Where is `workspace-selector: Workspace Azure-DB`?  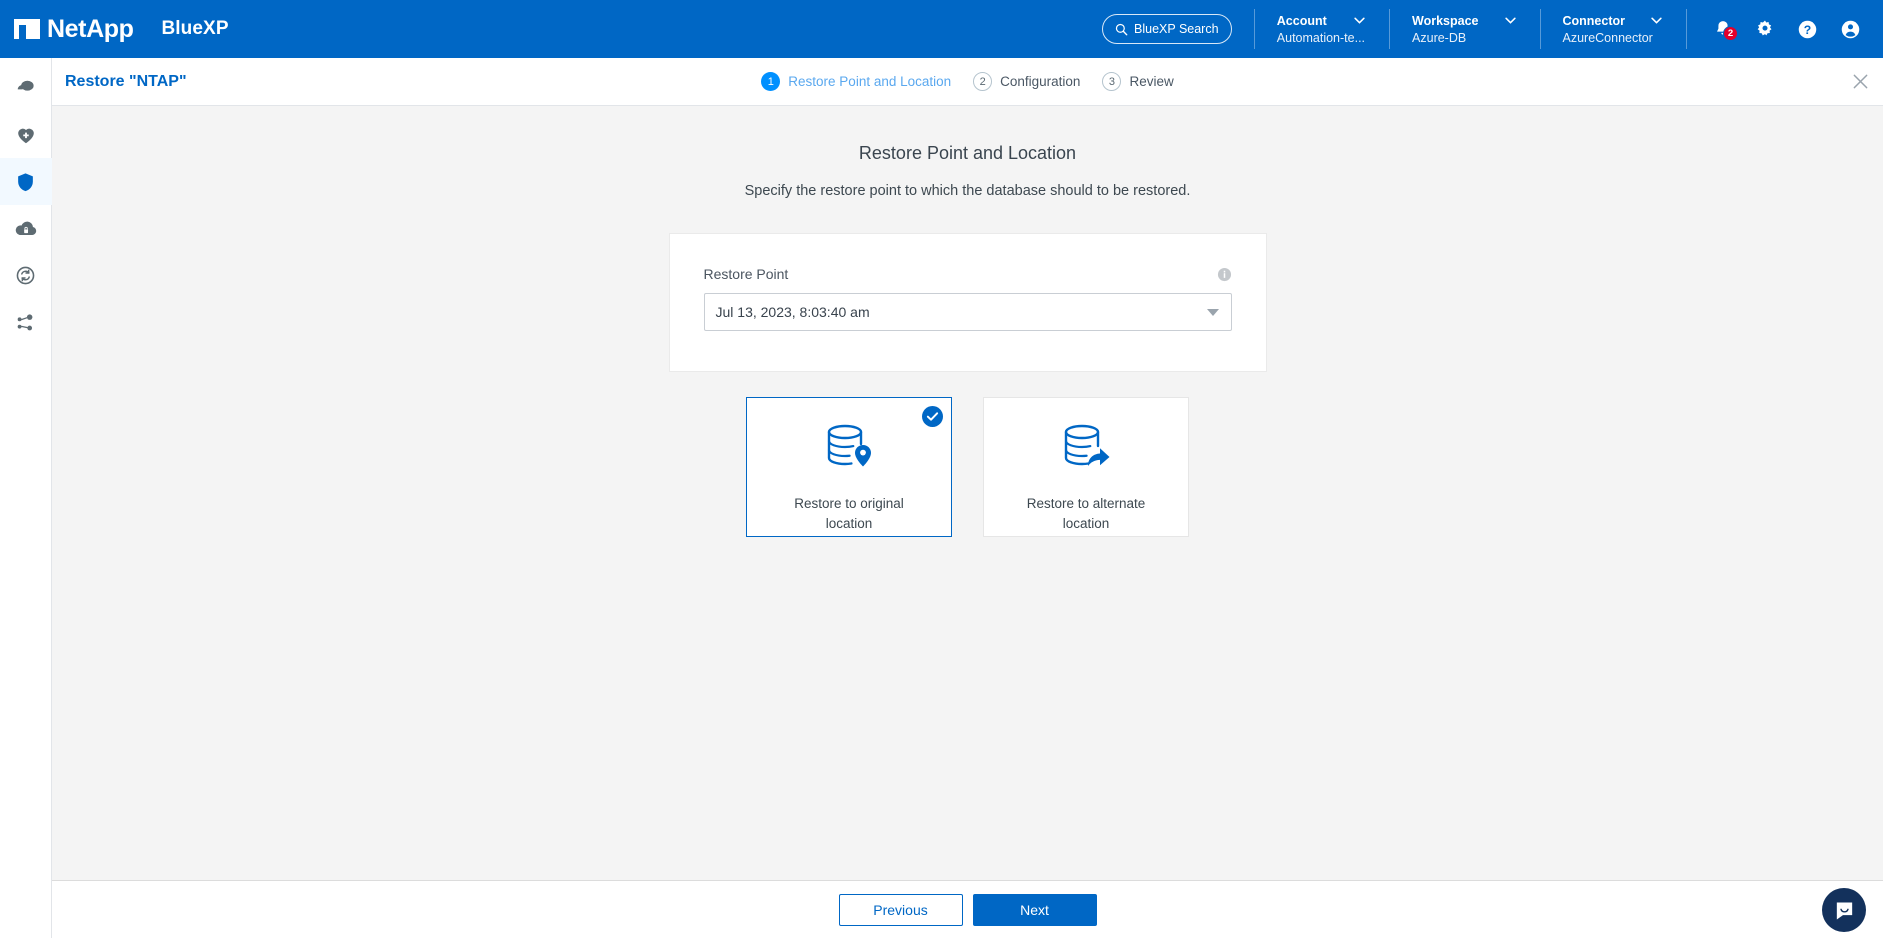 workspace-selector: Workspace Azure-DB is located at coordinates (1464, 29).